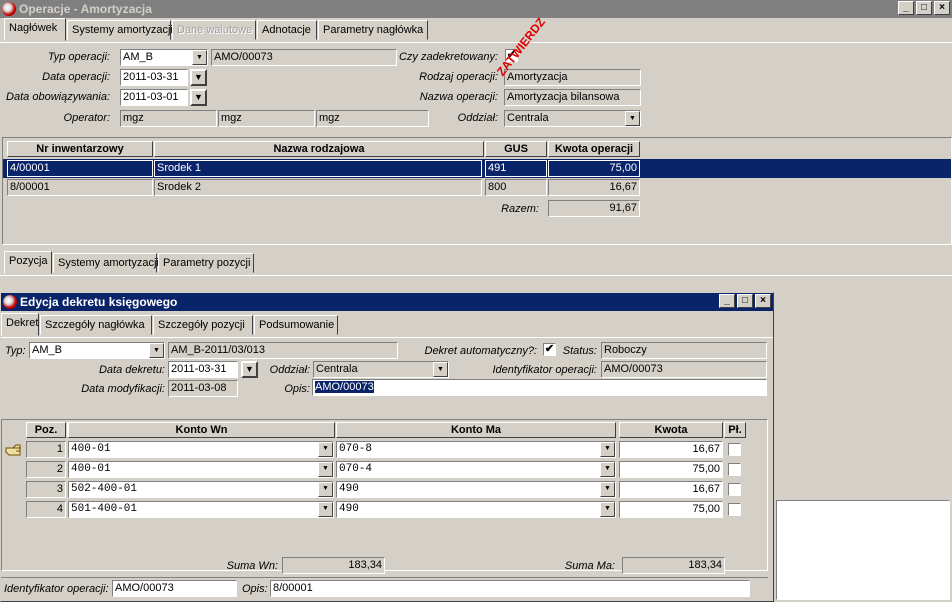  What do you see at coordinates (120, 30) in the screenshot?
I see `tab-systemy-amortyzacji: Systemy amortyzacji` at bounding box center [120, 30].